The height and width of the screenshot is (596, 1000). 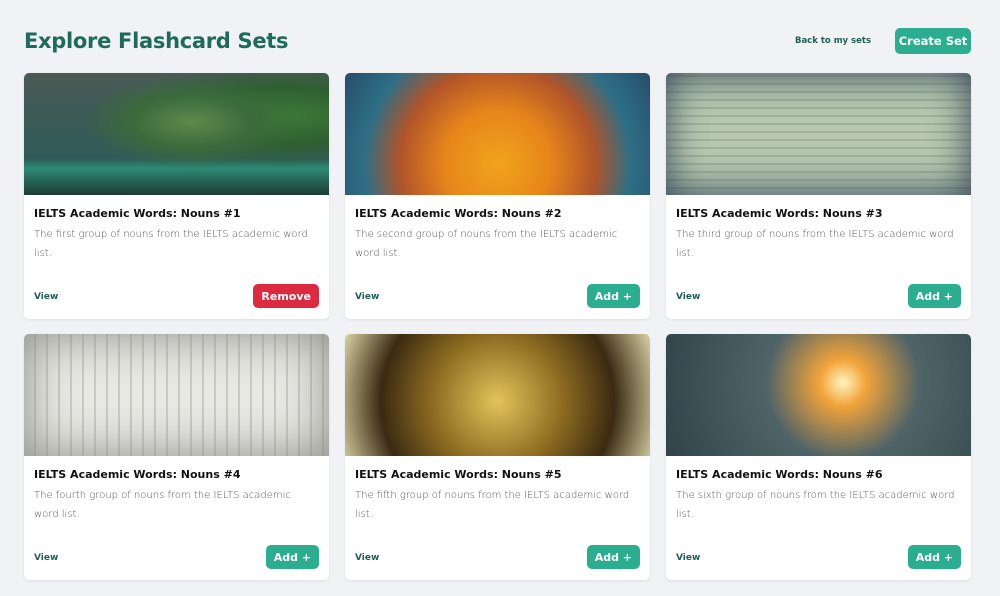 What do you see at coordinates (779, 474) in the screenshot?
I see `set-title: IELTS Academic Words: Nouns #6` at bounding box center [779, 474].